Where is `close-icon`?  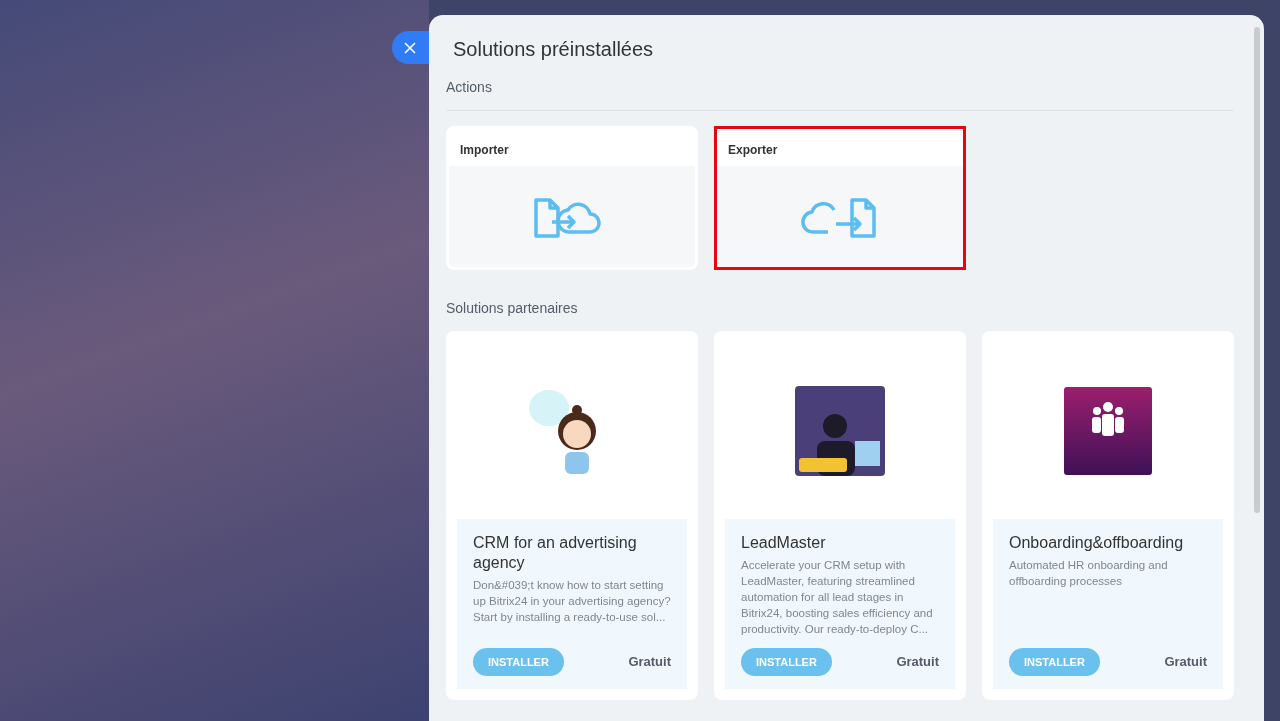
close-icon is located at coordinates (410, 47).